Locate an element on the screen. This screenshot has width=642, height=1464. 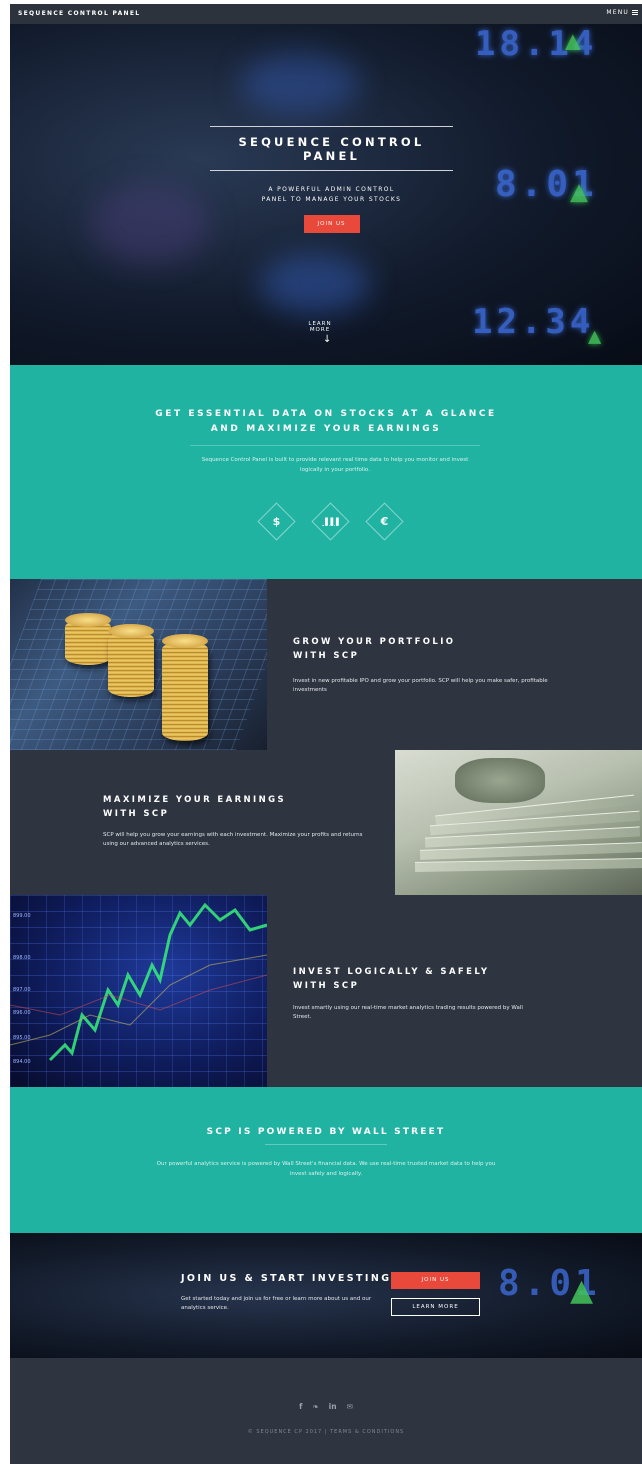
hero-title: SEQUENCE CONTROL PANEL is located at coordinates (331, 148).